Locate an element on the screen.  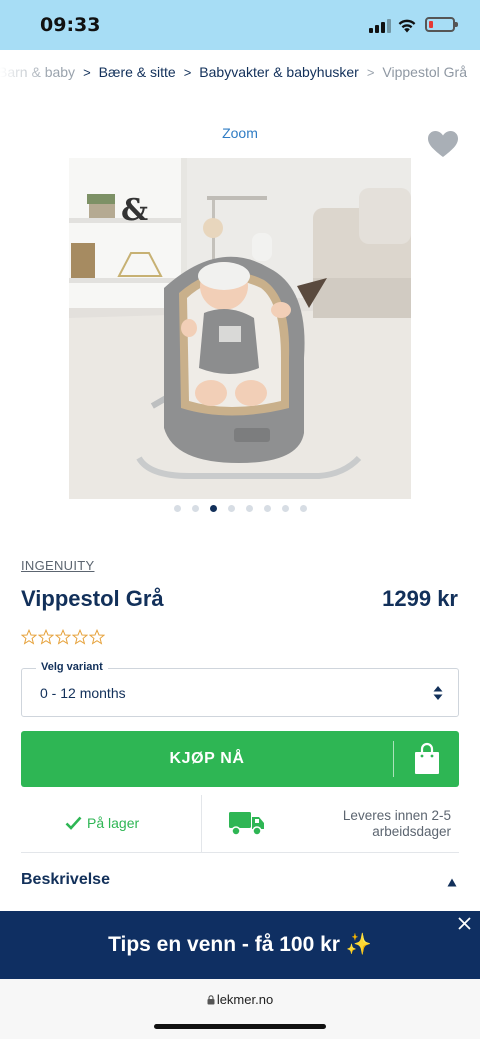
url-text: lekmer.no is located at coordinates (245, 999).